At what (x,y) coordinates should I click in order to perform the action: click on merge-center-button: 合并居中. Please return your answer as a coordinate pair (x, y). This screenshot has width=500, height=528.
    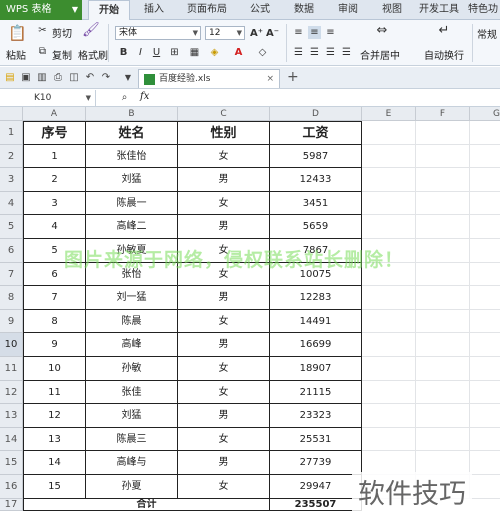
    Looking at the image, I should click on (380, 54).